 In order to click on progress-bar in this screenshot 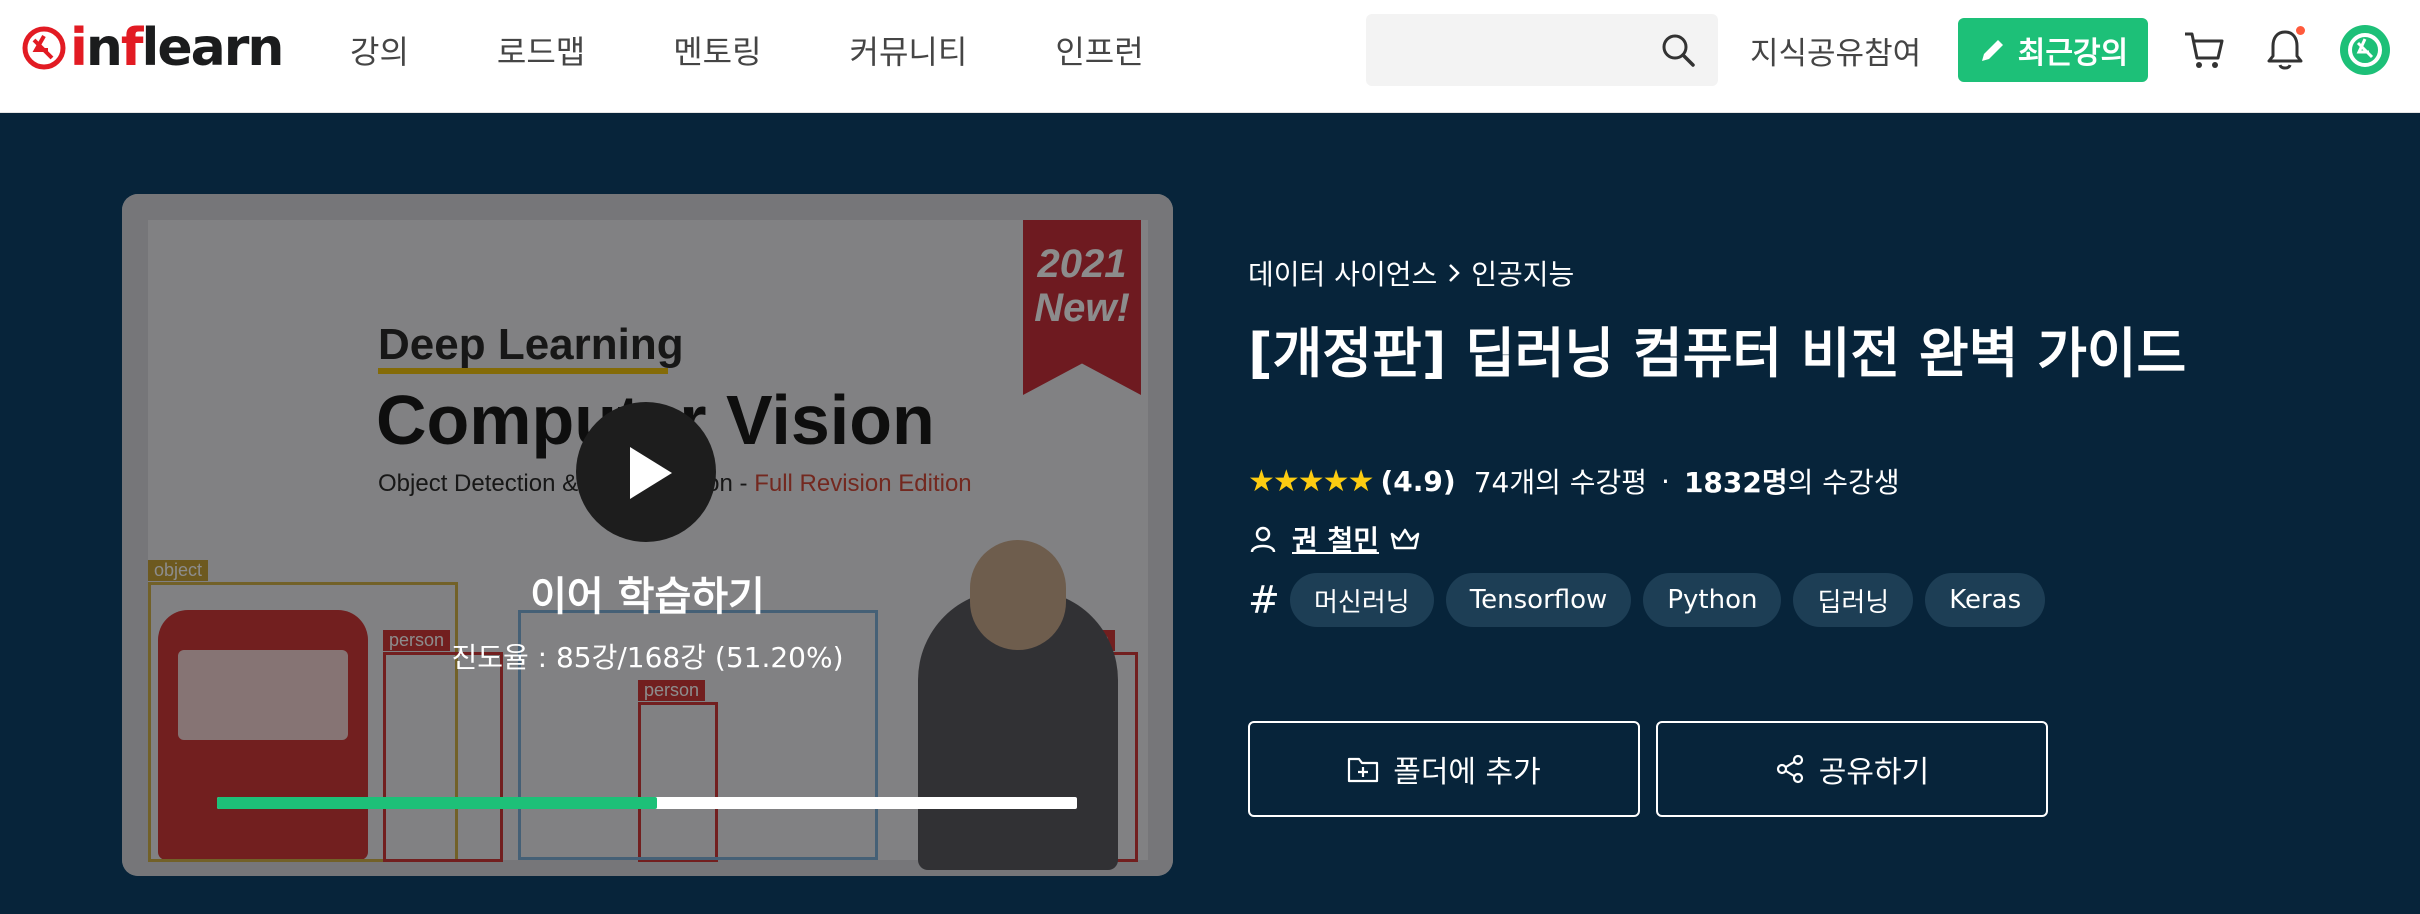, I will do `click(647, 803)`.